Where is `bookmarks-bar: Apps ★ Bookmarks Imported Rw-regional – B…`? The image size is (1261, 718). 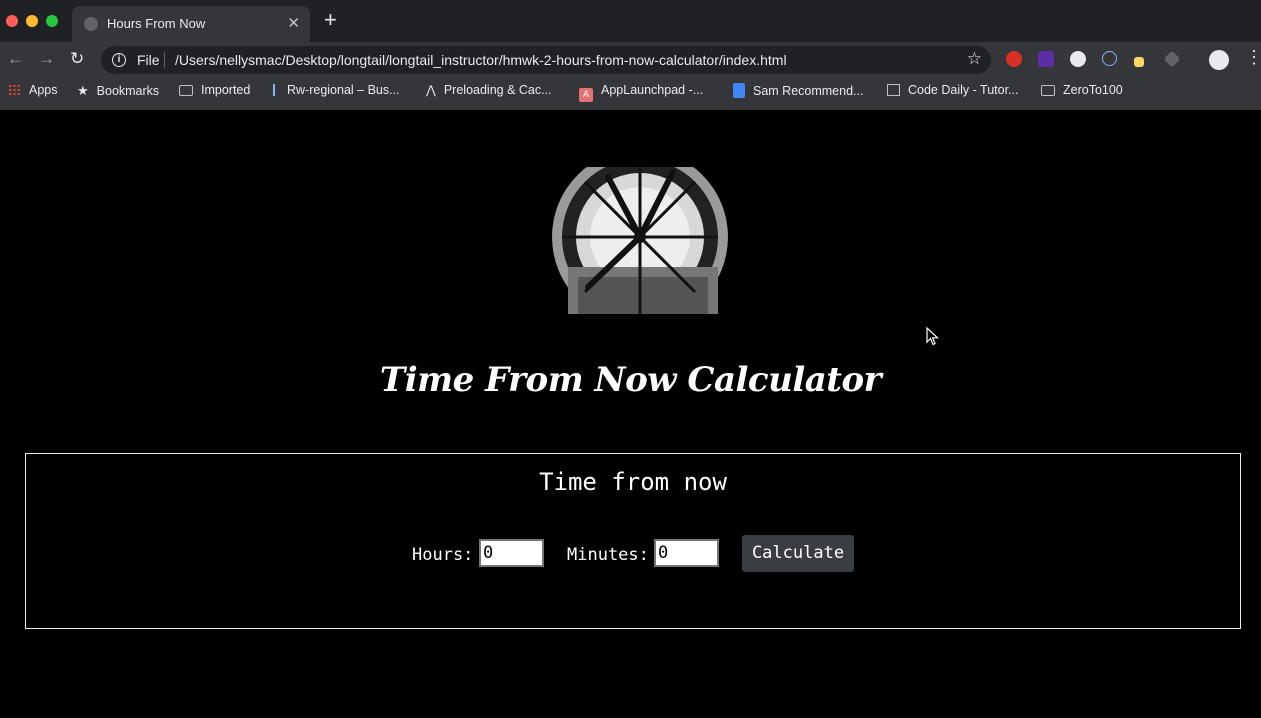 bookmarks-bar: Apps ★ Bookmarks Imported Rw-regional – B… is located at coordinates (630, 94).